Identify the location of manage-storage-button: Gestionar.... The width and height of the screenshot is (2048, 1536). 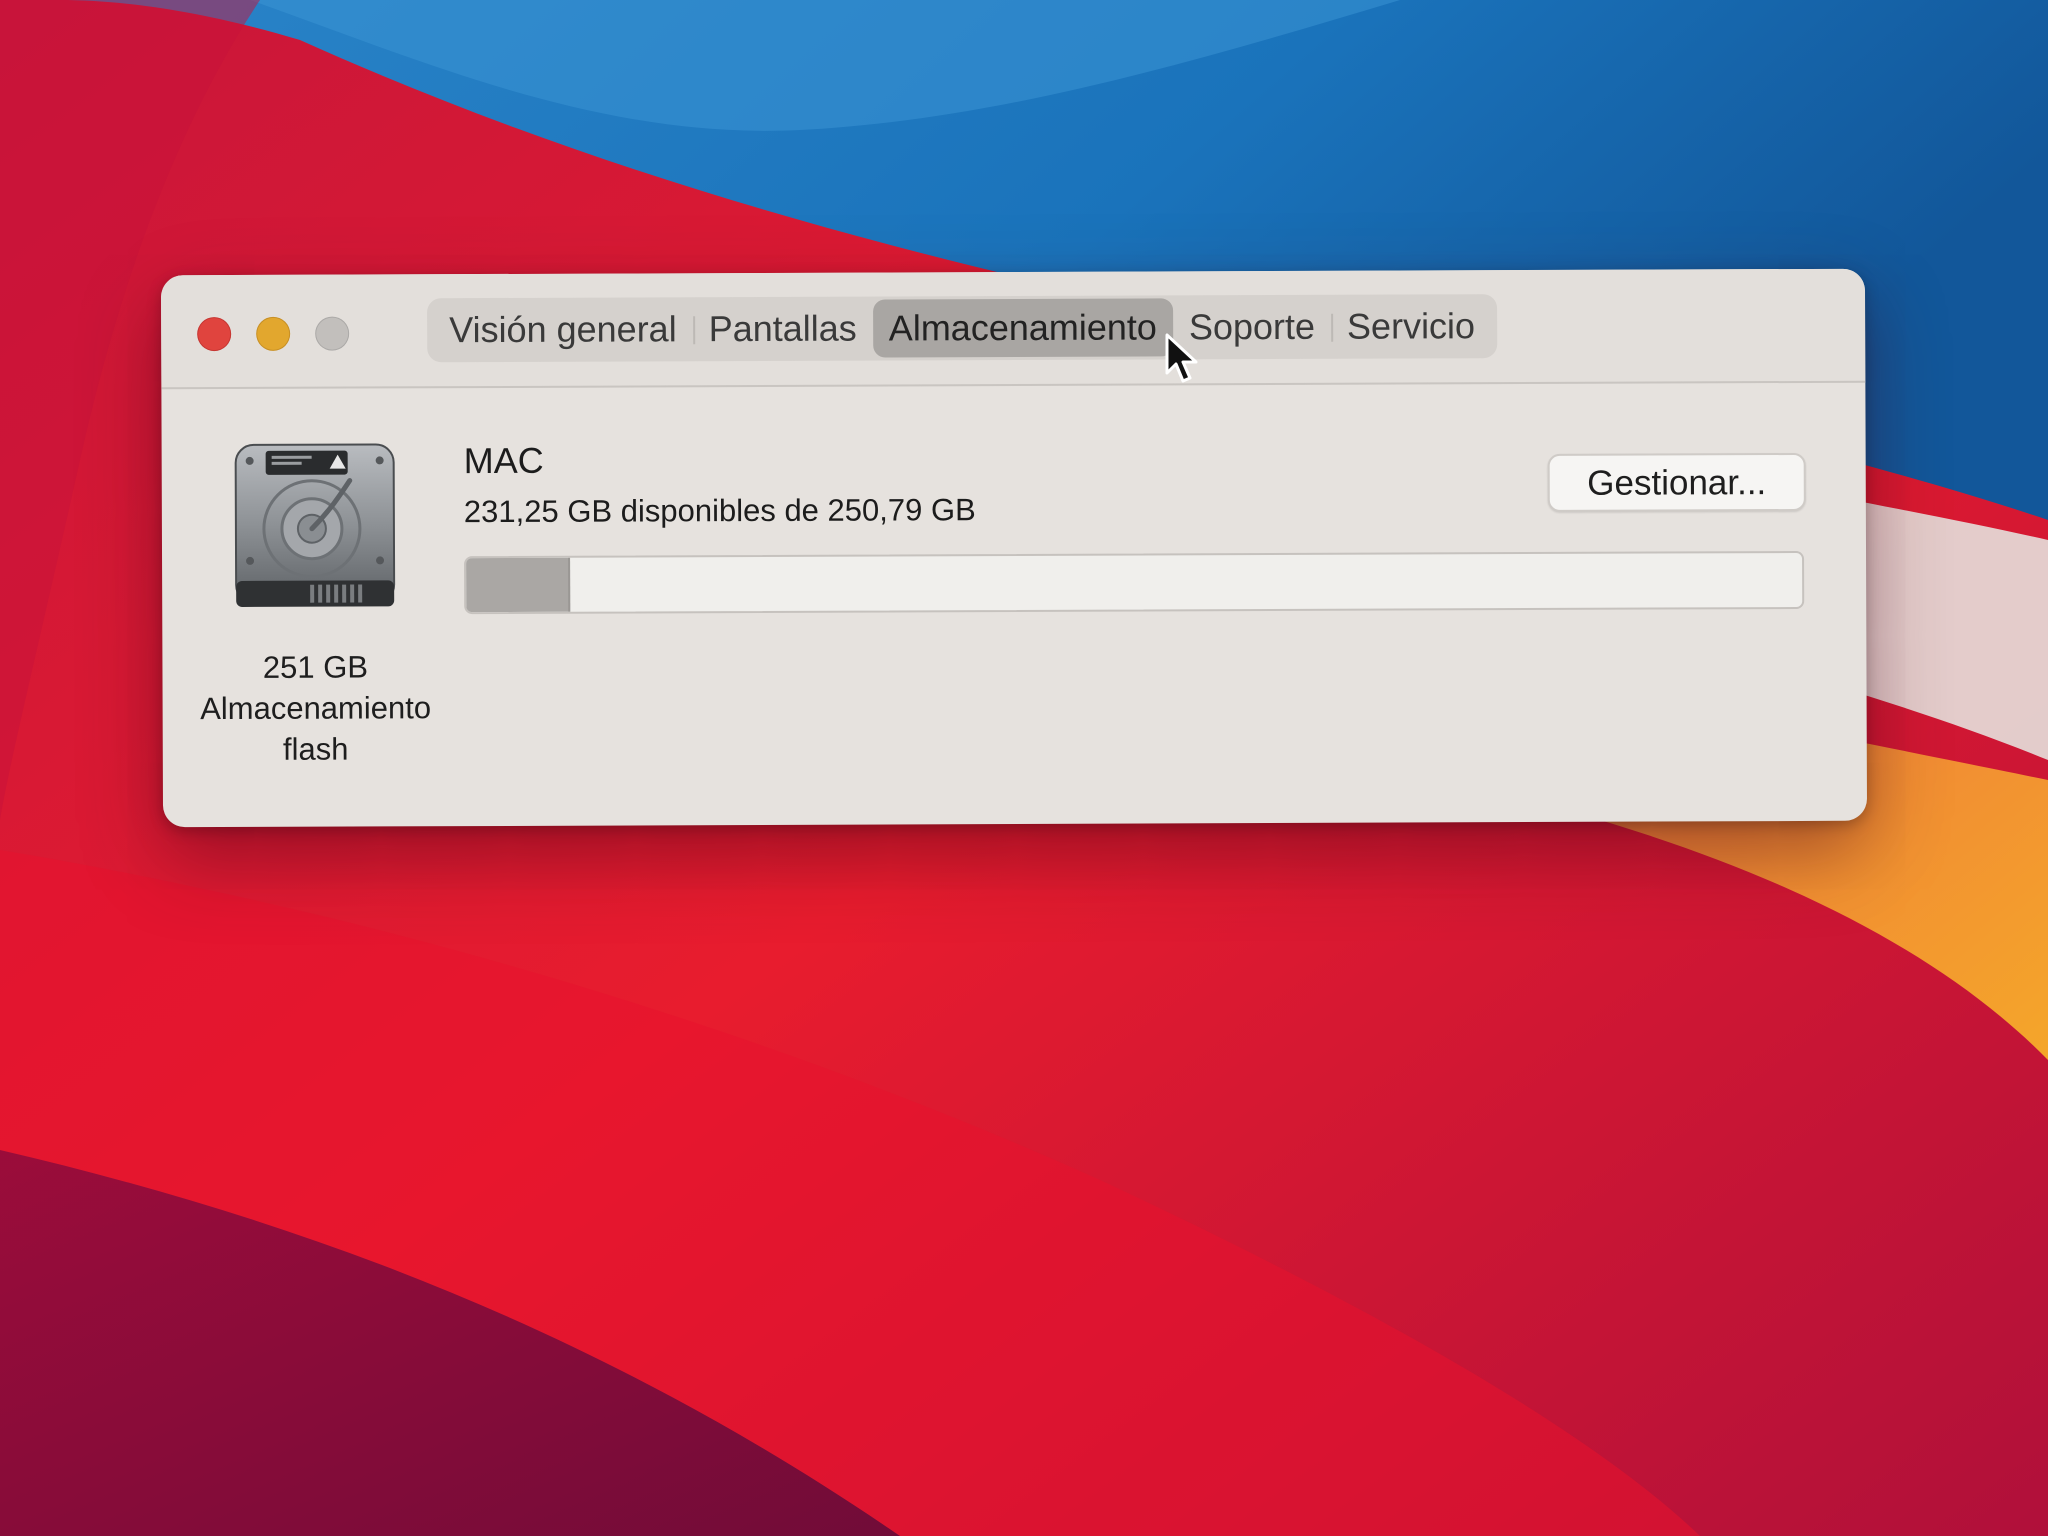
(1676, 482).